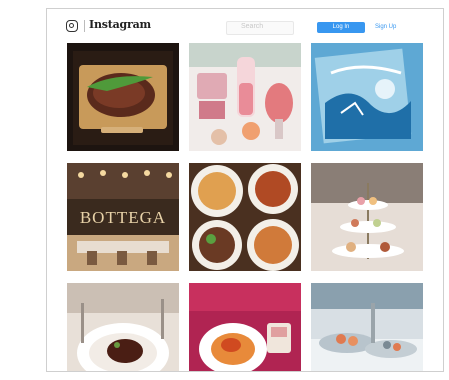  I want to click on photo-tile-dishes, so click(245, 217).